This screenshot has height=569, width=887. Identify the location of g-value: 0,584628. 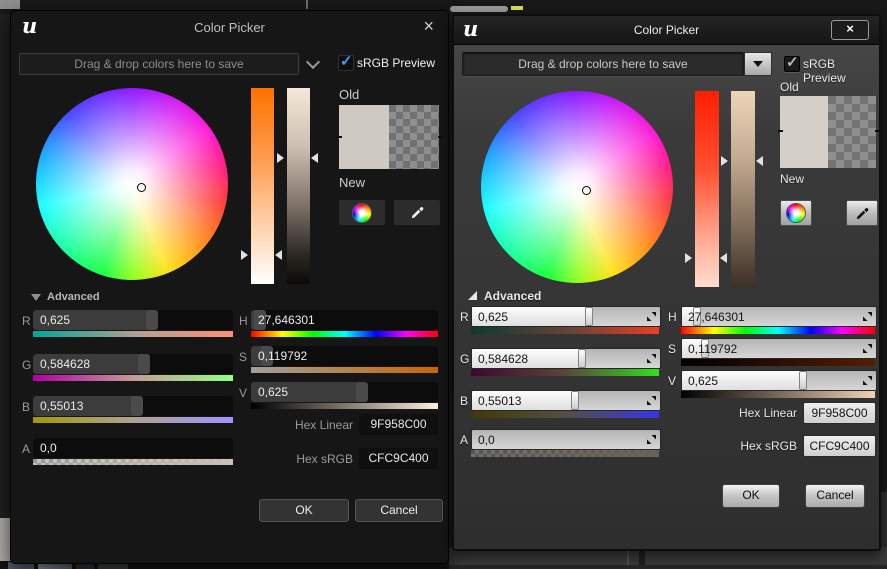
(503, 359).